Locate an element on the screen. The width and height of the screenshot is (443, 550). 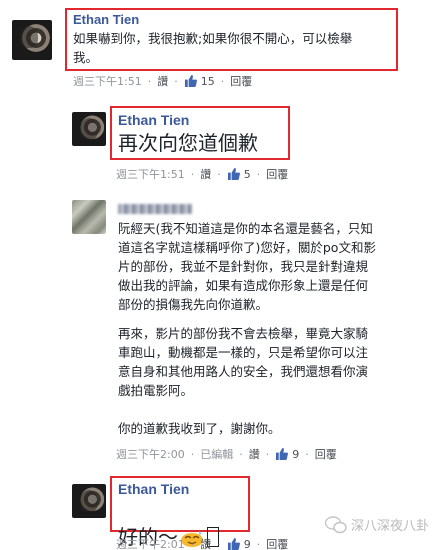
timestamp: 週三下午2:00 is located at coordinates (150, 454).